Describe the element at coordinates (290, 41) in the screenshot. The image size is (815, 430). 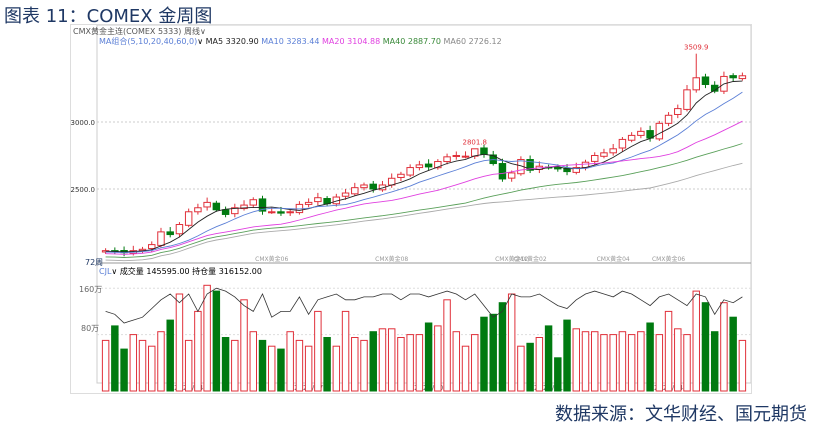
I see `ma10-value: MA10 3283.44` at that location.